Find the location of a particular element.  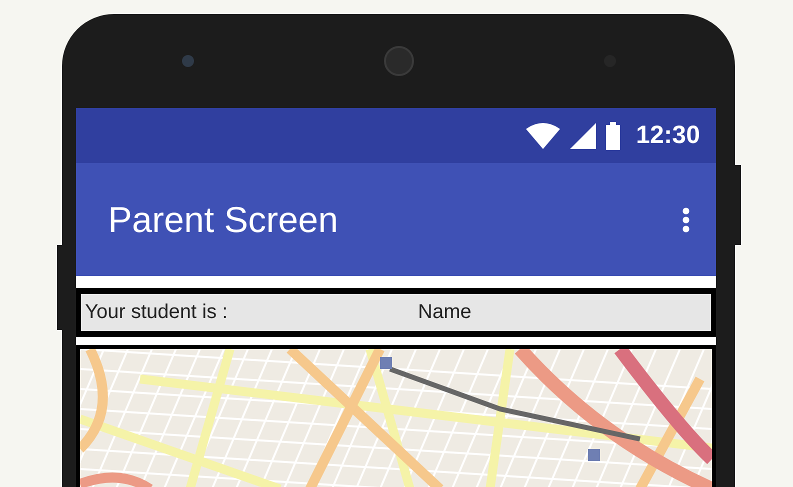

student-label: Your student is : is located at coordinates (157, 312).